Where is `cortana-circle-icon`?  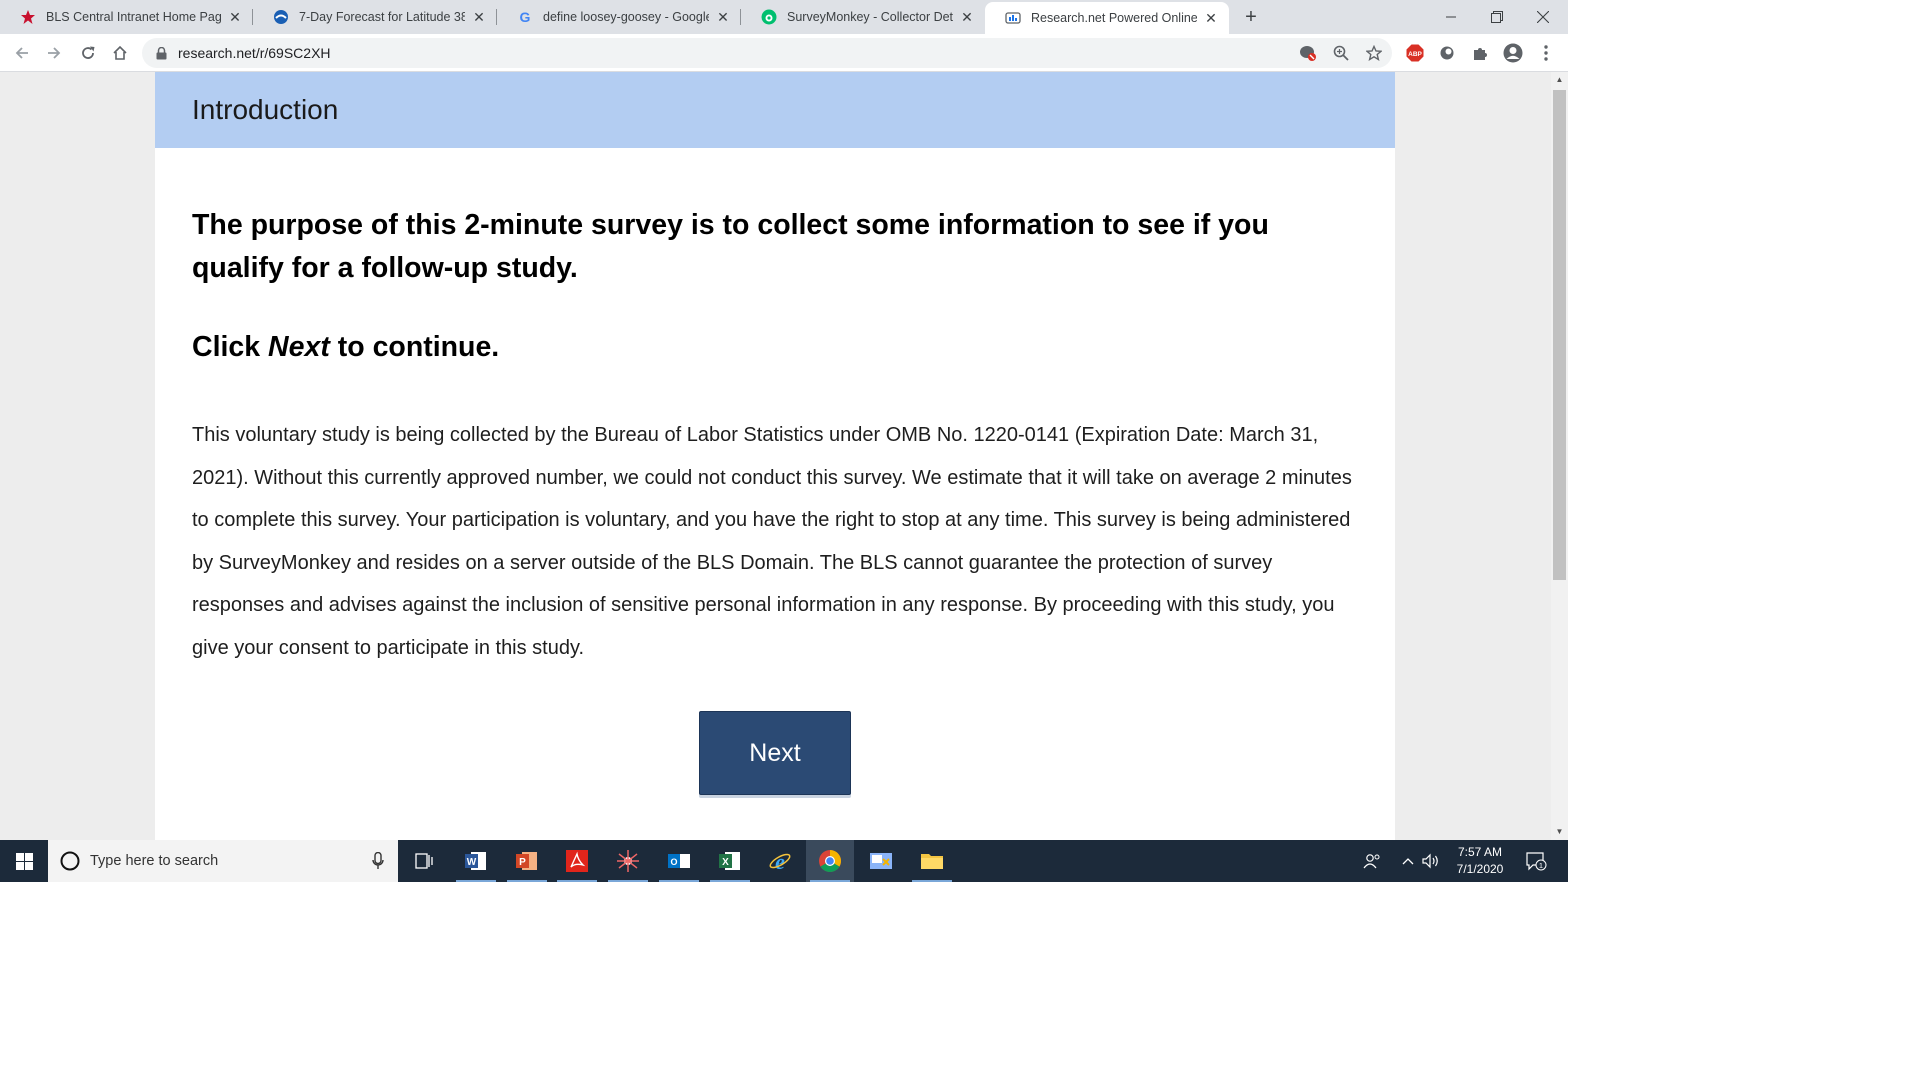 cortana-circle-icon is located at coordinates (70, 861).